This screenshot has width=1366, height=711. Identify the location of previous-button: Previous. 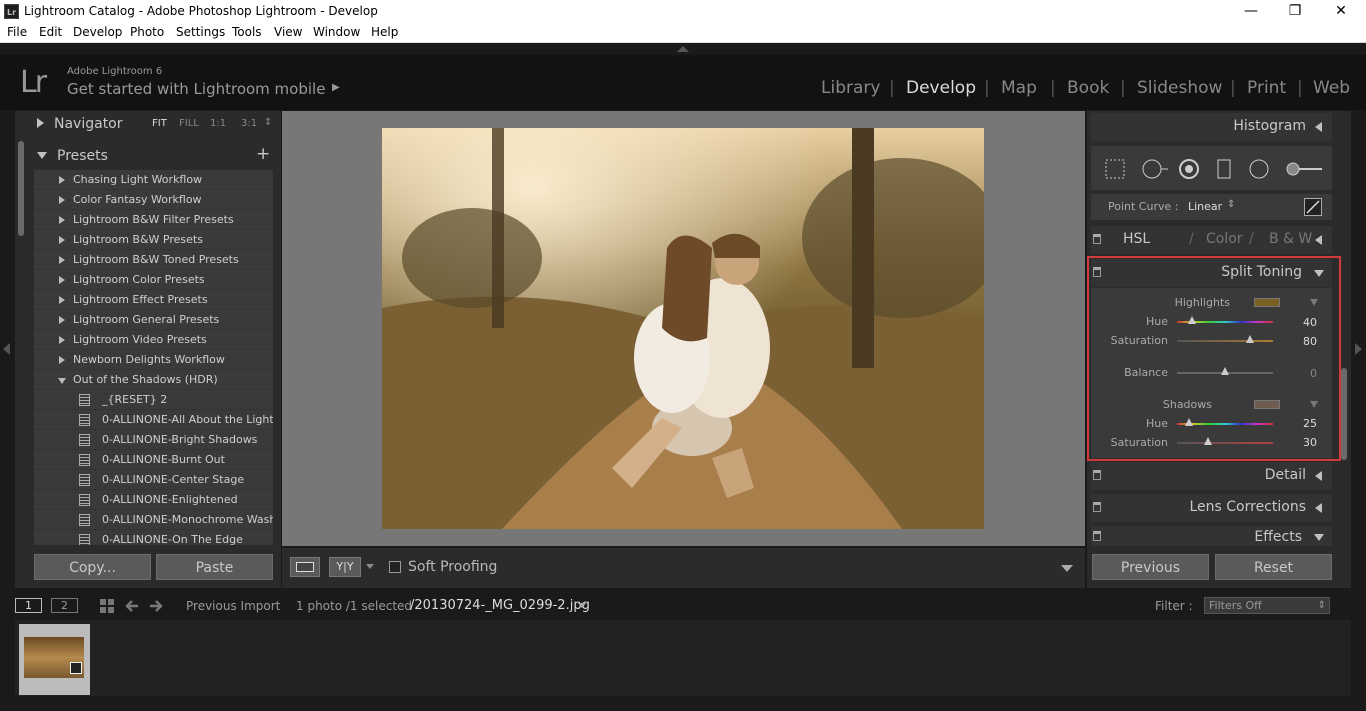
(1150, 567).